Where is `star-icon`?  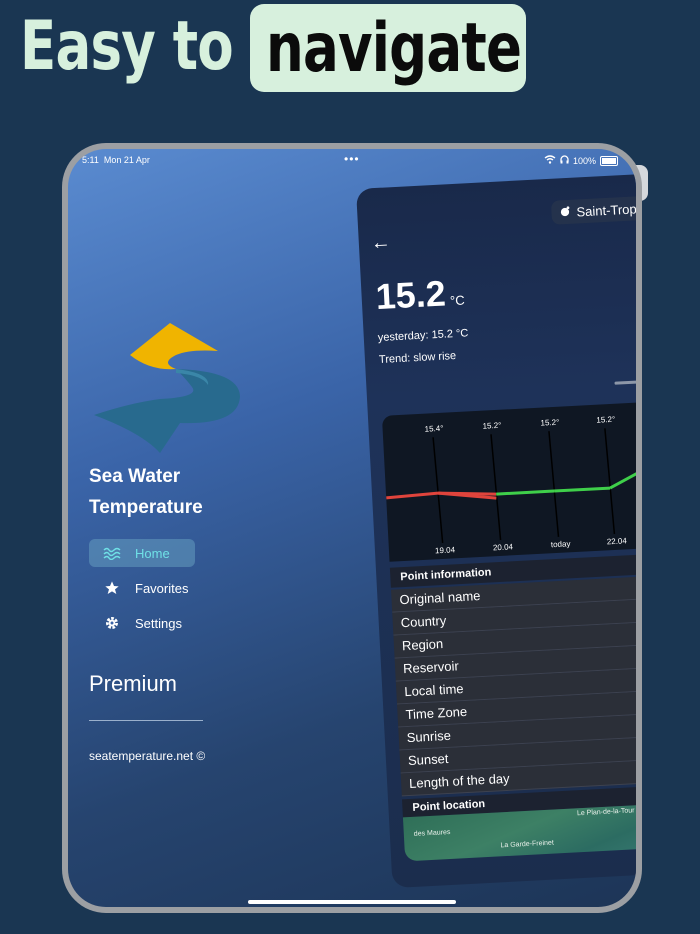 star-icon is located at coordinates (112, 588).